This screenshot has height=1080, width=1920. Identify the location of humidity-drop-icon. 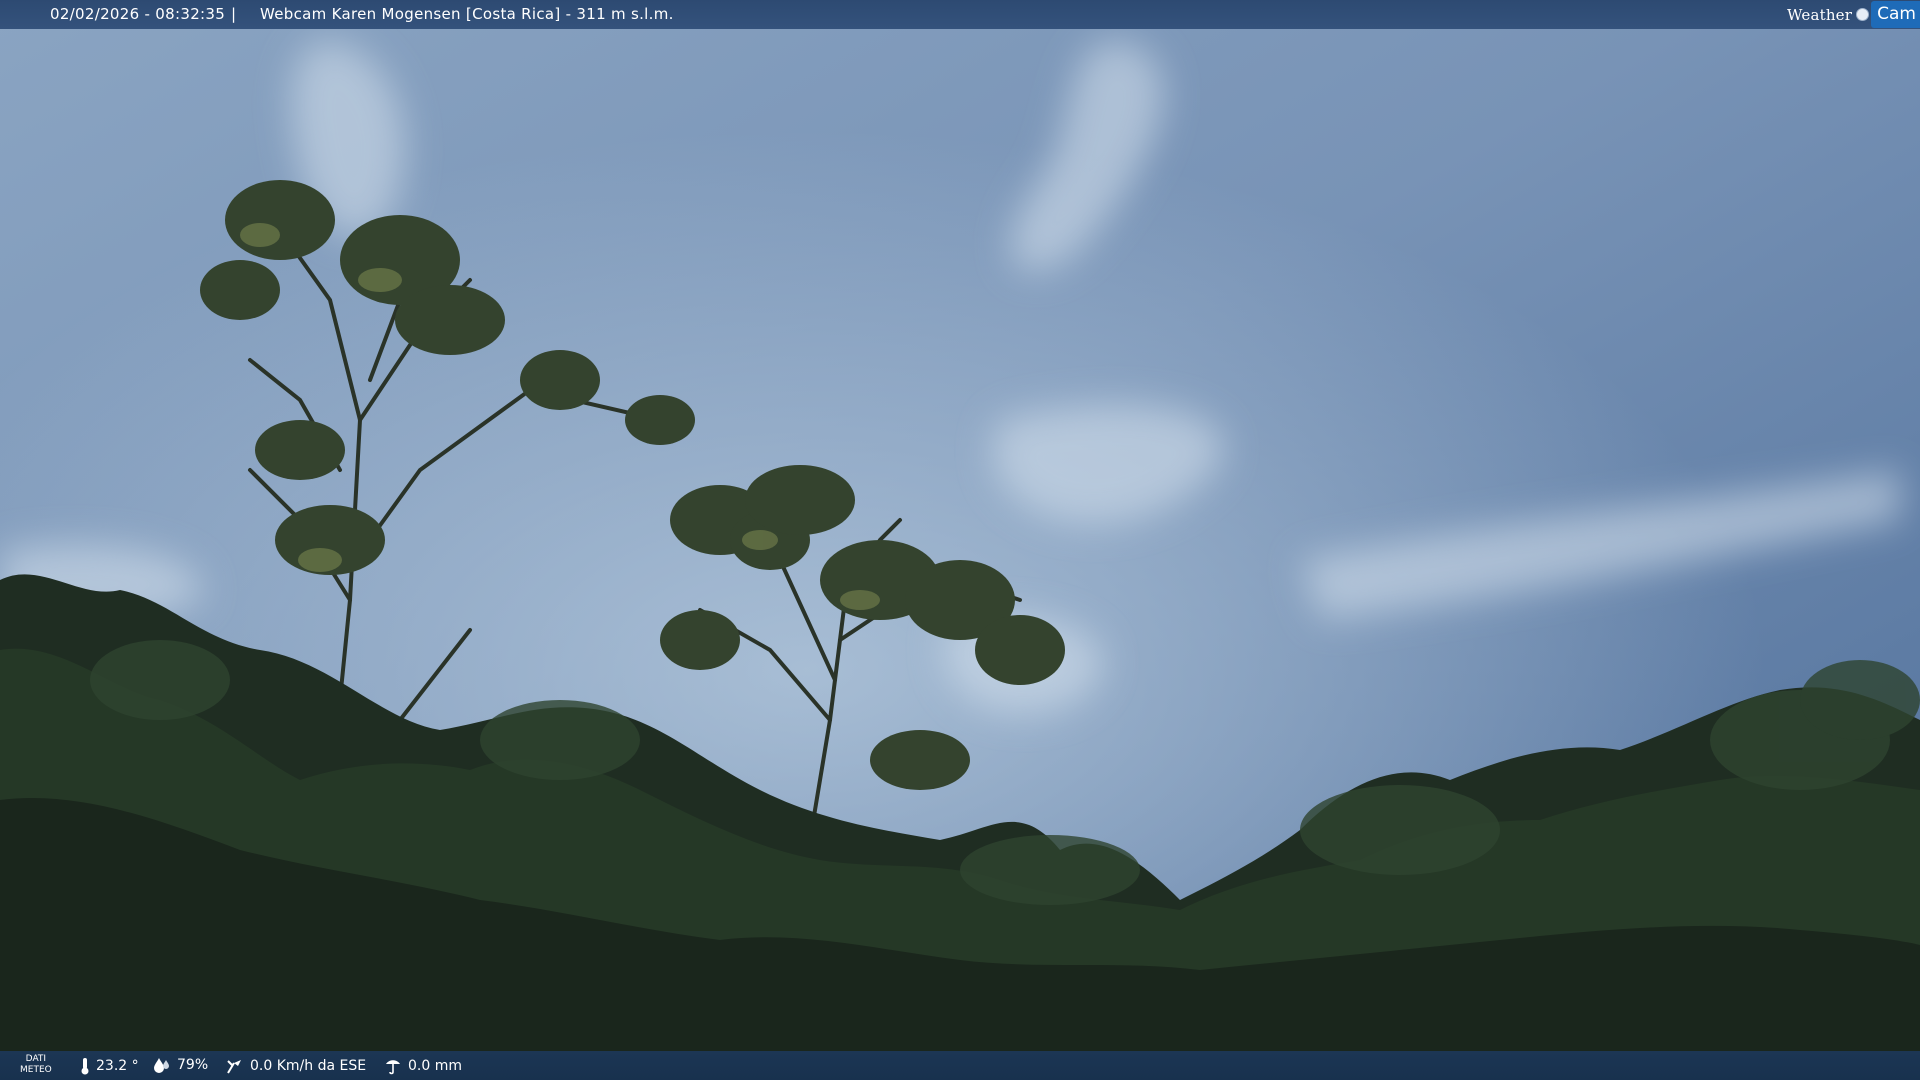
(161, 1065).